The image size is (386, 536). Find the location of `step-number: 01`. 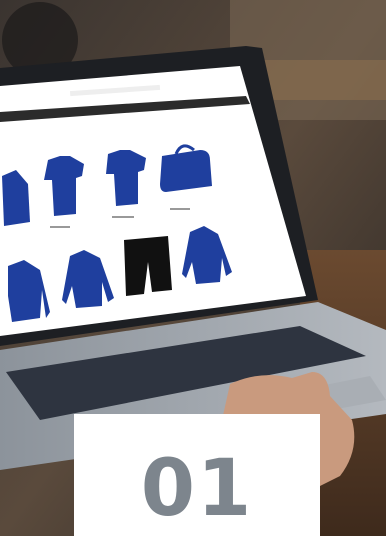

step-number: 01 is located at coordinates (197, 489).